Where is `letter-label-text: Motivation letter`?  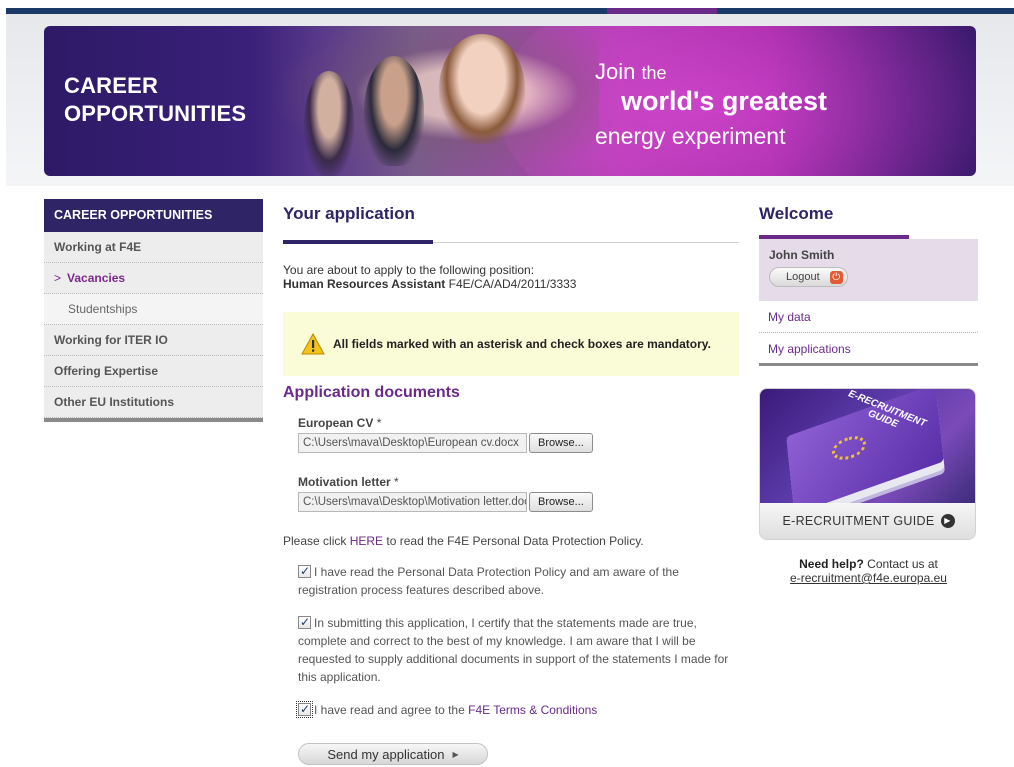
letter-label-text: Motivation letter is located at coordinates (344, 482).